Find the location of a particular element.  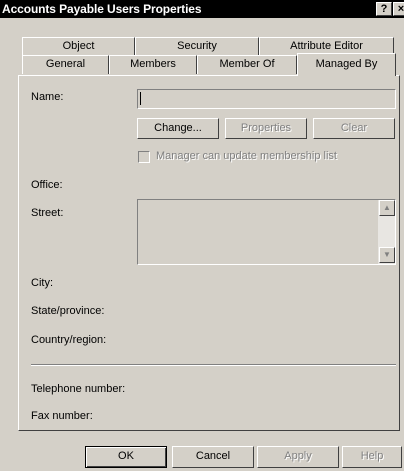

street-field: ▲ ▼ is located at coordinates (266, 232).